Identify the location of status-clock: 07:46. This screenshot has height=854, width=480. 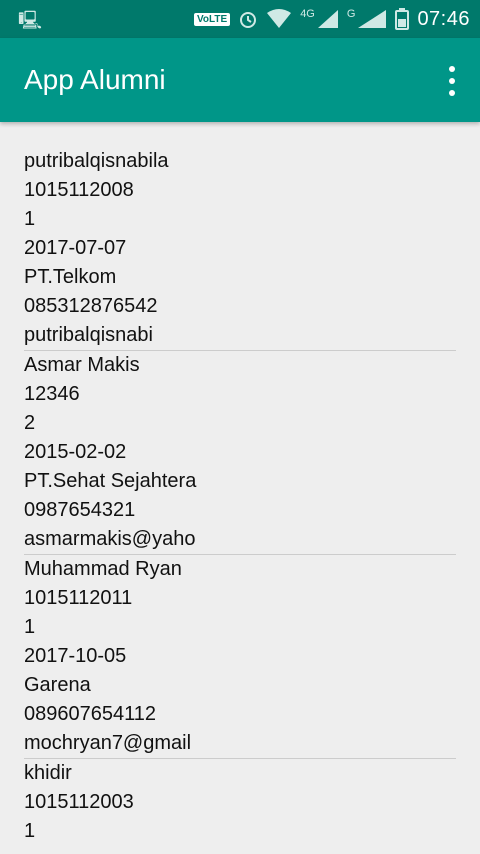
(443, 18).